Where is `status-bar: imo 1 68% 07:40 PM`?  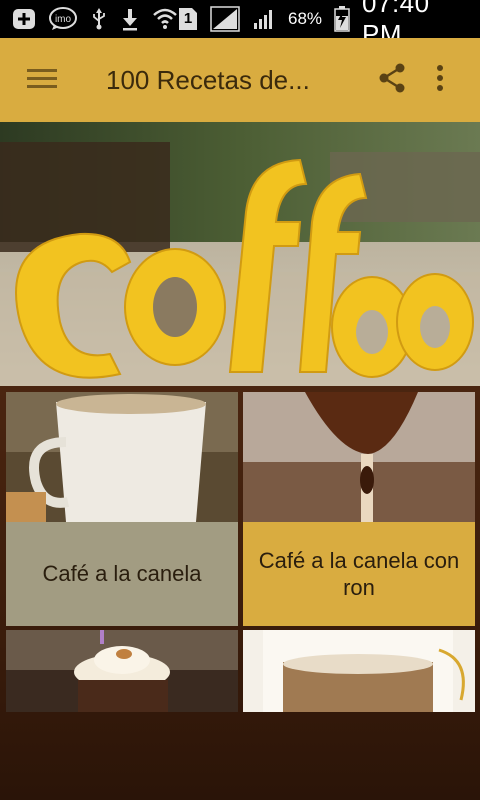
status-bar: imo 1 68% 07:40 PM is located at coordinates (240, 24).